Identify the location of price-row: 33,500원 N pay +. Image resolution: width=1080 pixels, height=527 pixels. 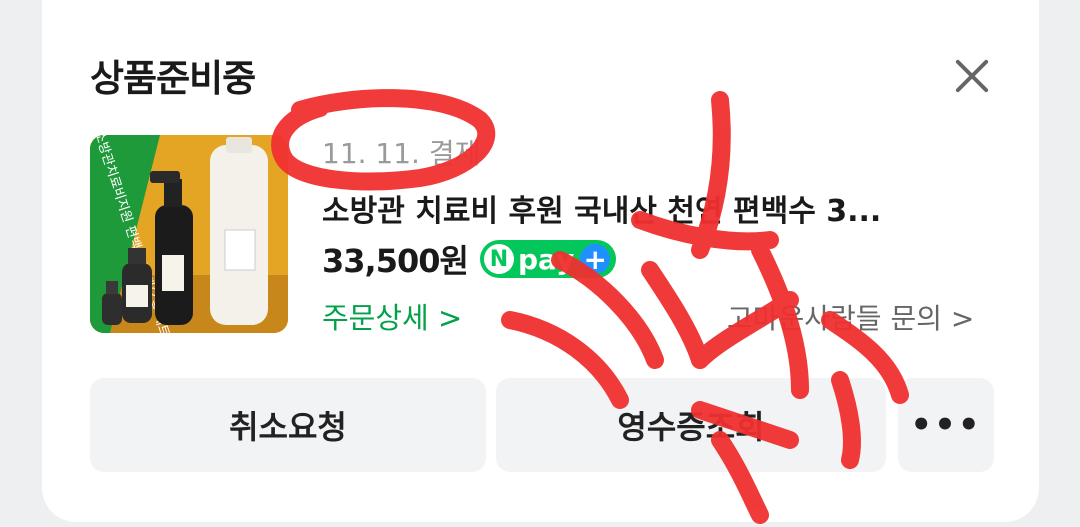
(469, 259).